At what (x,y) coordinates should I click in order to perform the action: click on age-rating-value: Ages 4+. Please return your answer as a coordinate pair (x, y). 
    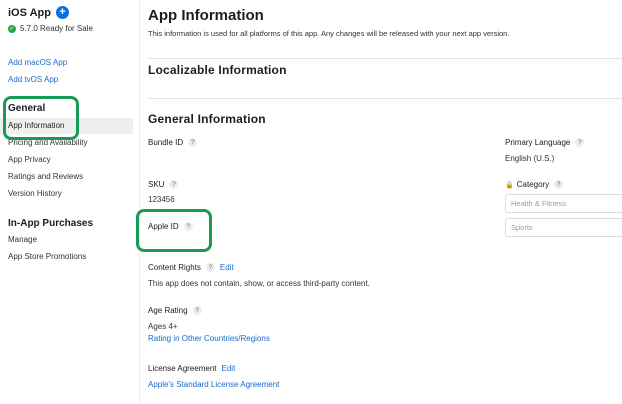
    Looking at the image, I should click on (163, 326).